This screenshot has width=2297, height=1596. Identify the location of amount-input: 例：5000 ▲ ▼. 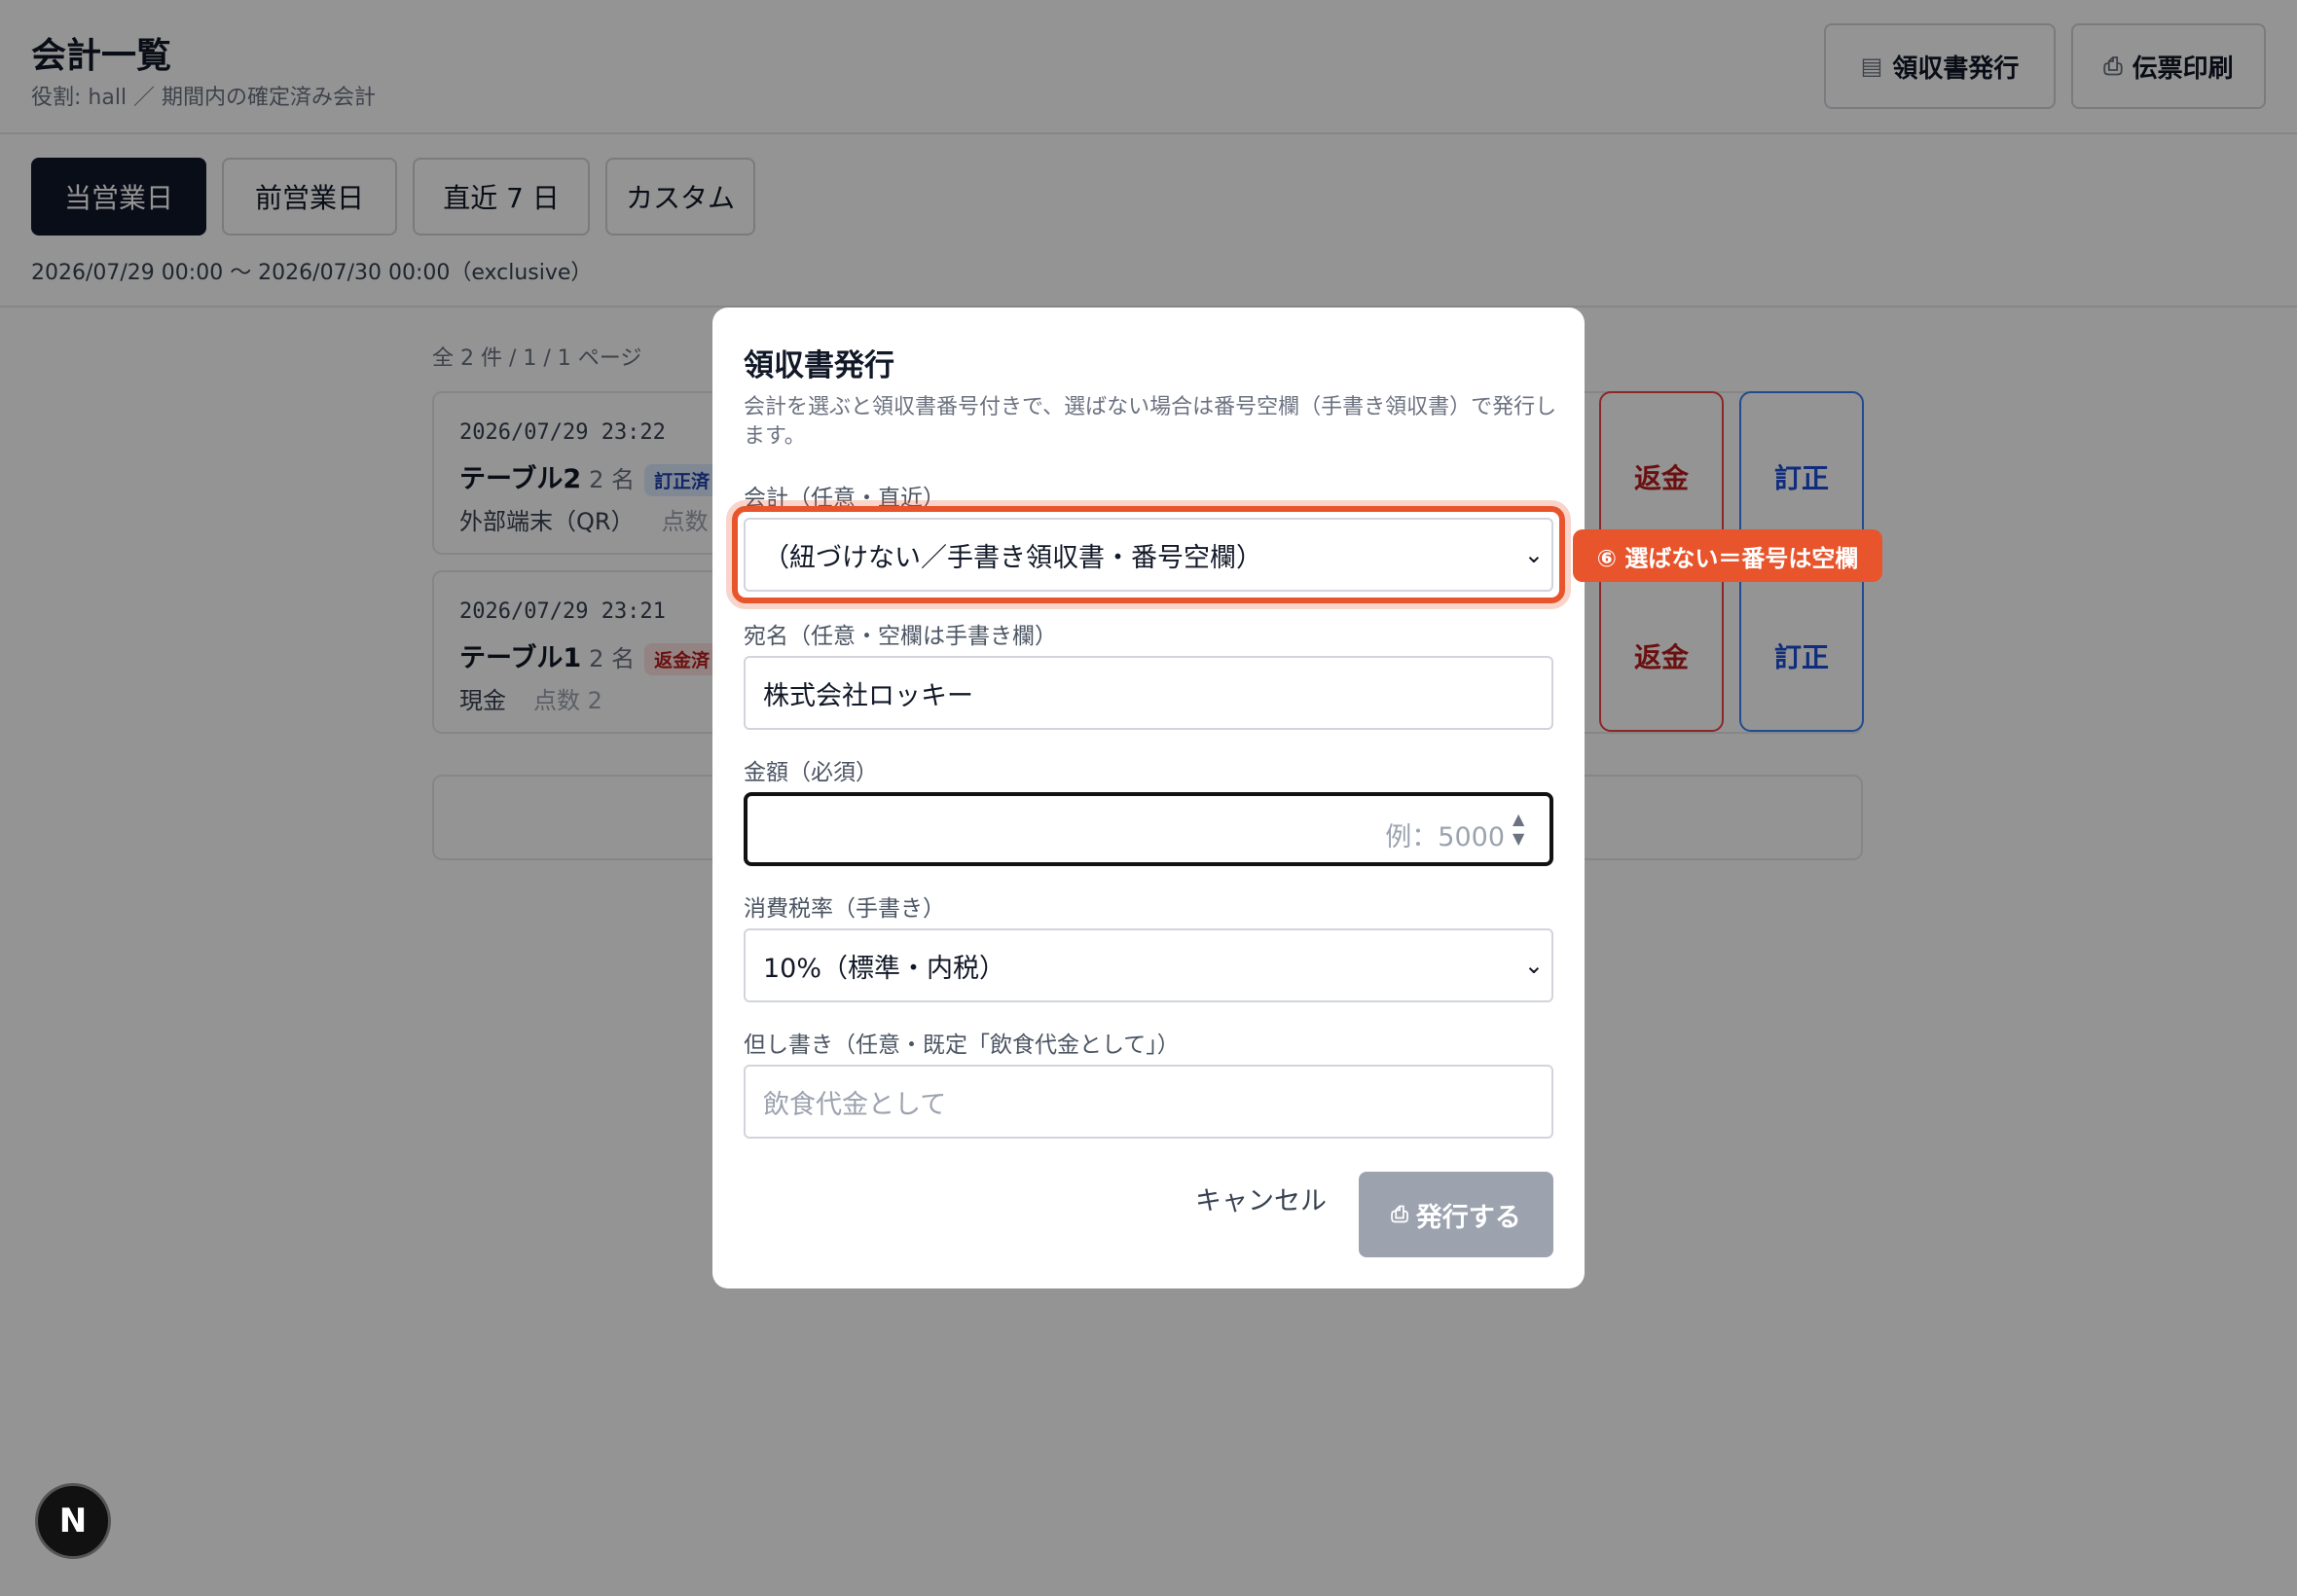
(1148, 829).